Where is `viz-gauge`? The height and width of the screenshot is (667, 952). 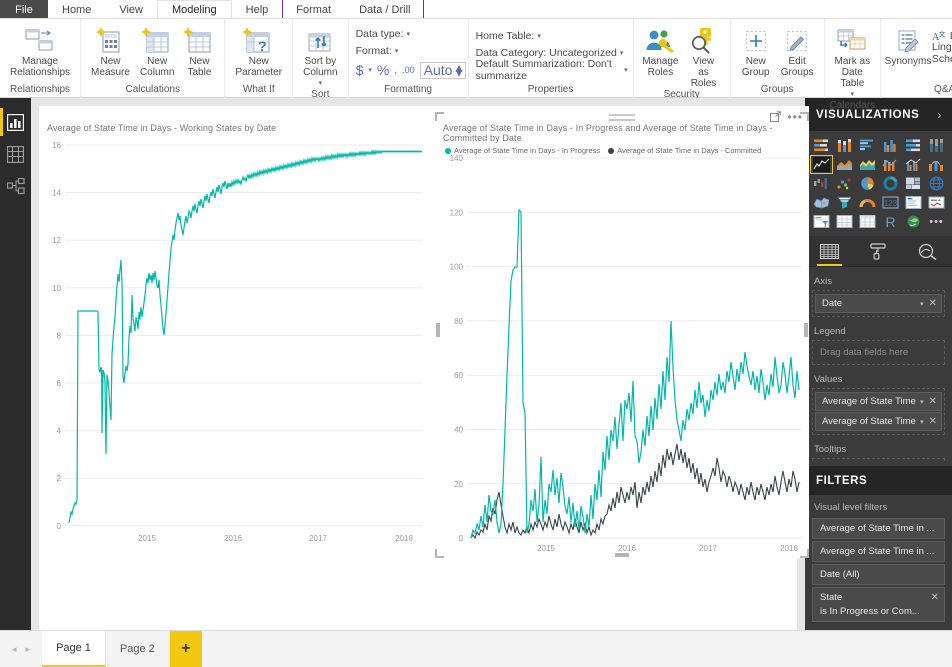
viz-gauge is located at coordinates (867, 202).